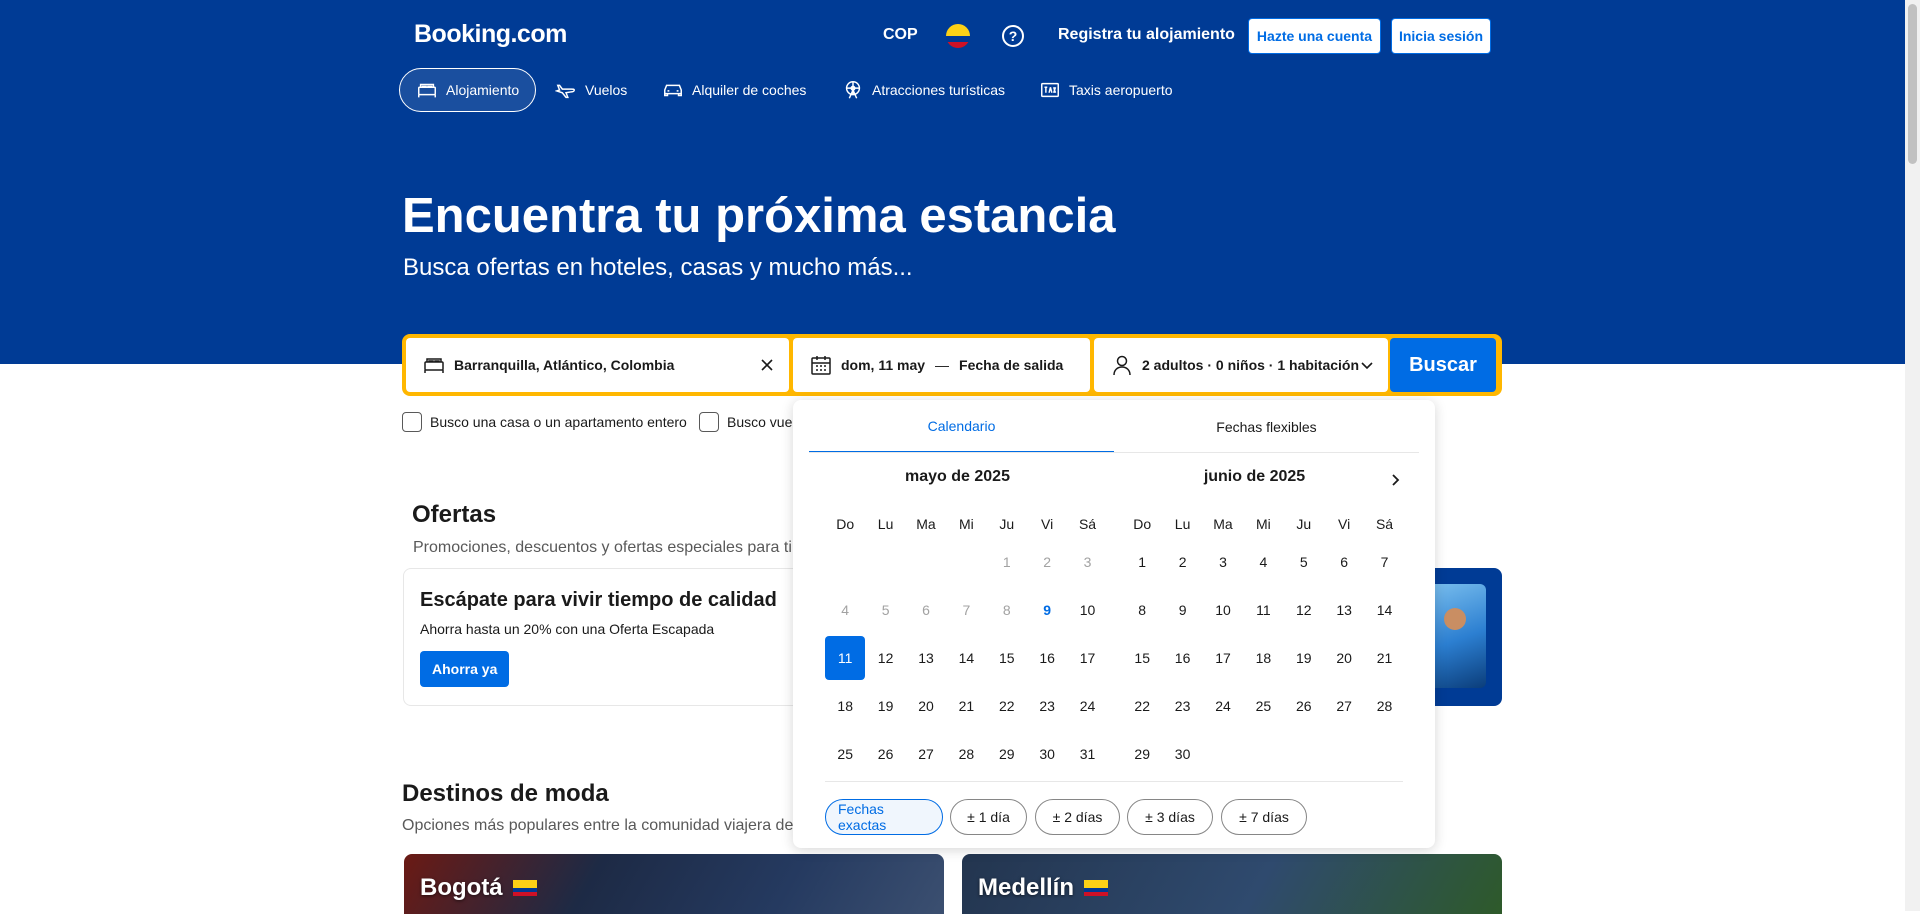  What do you see at coordinates (1087, 524) in the screenshot?
I see `weekday-header: Sá` at bounding box center [1087, 524].